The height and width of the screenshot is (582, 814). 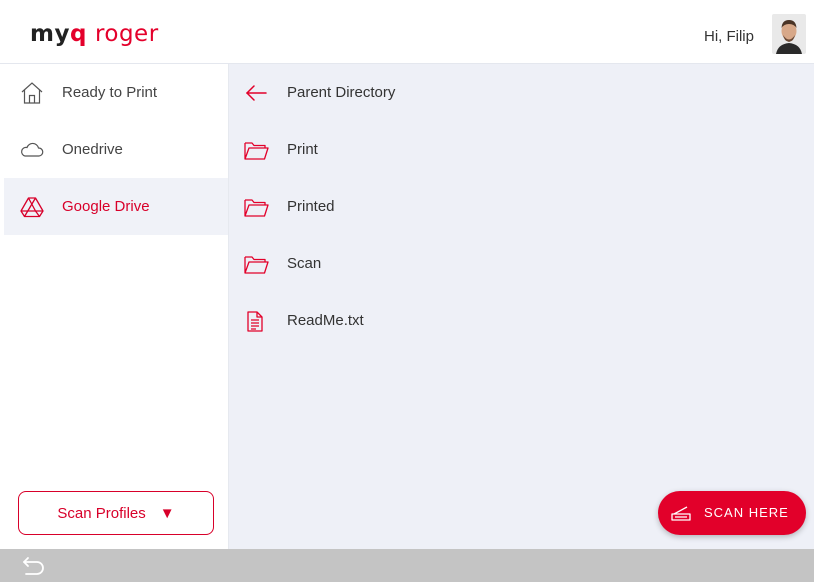 What do you see at coordinates (256, 321) in the screenshot?
I see `text-file-icon` at bounding box center [256, 321].